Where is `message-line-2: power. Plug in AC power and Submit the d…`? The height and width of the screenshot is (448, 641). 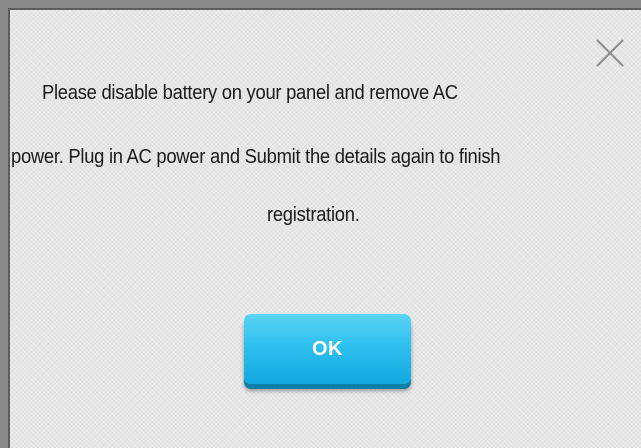
message-line-2: power. Plug in AC power and Submit the d… is located at coordinates (256, 157).